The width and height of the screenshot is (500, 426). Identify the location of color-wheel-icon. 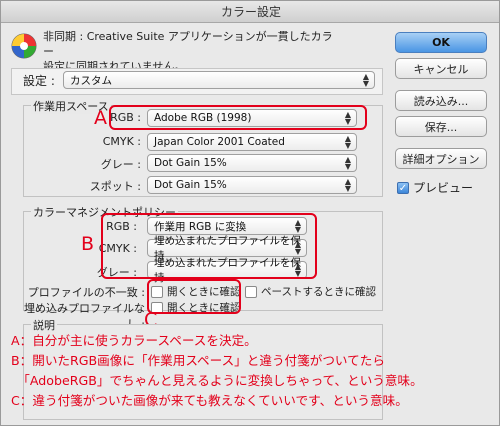
(24, 46).